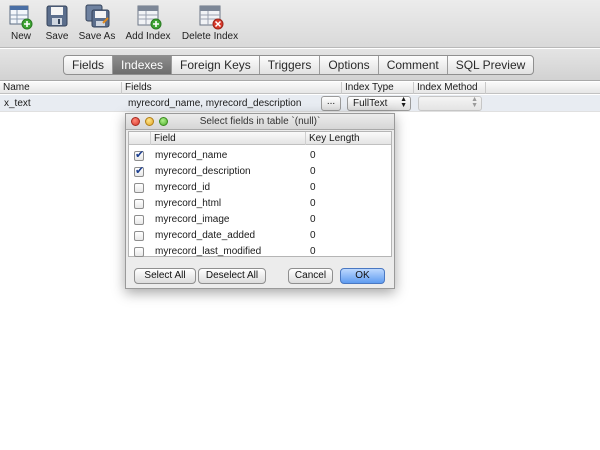 This screenshot has height=450, width=600. I want to click on column-header-field: Field, so click(228, 138).